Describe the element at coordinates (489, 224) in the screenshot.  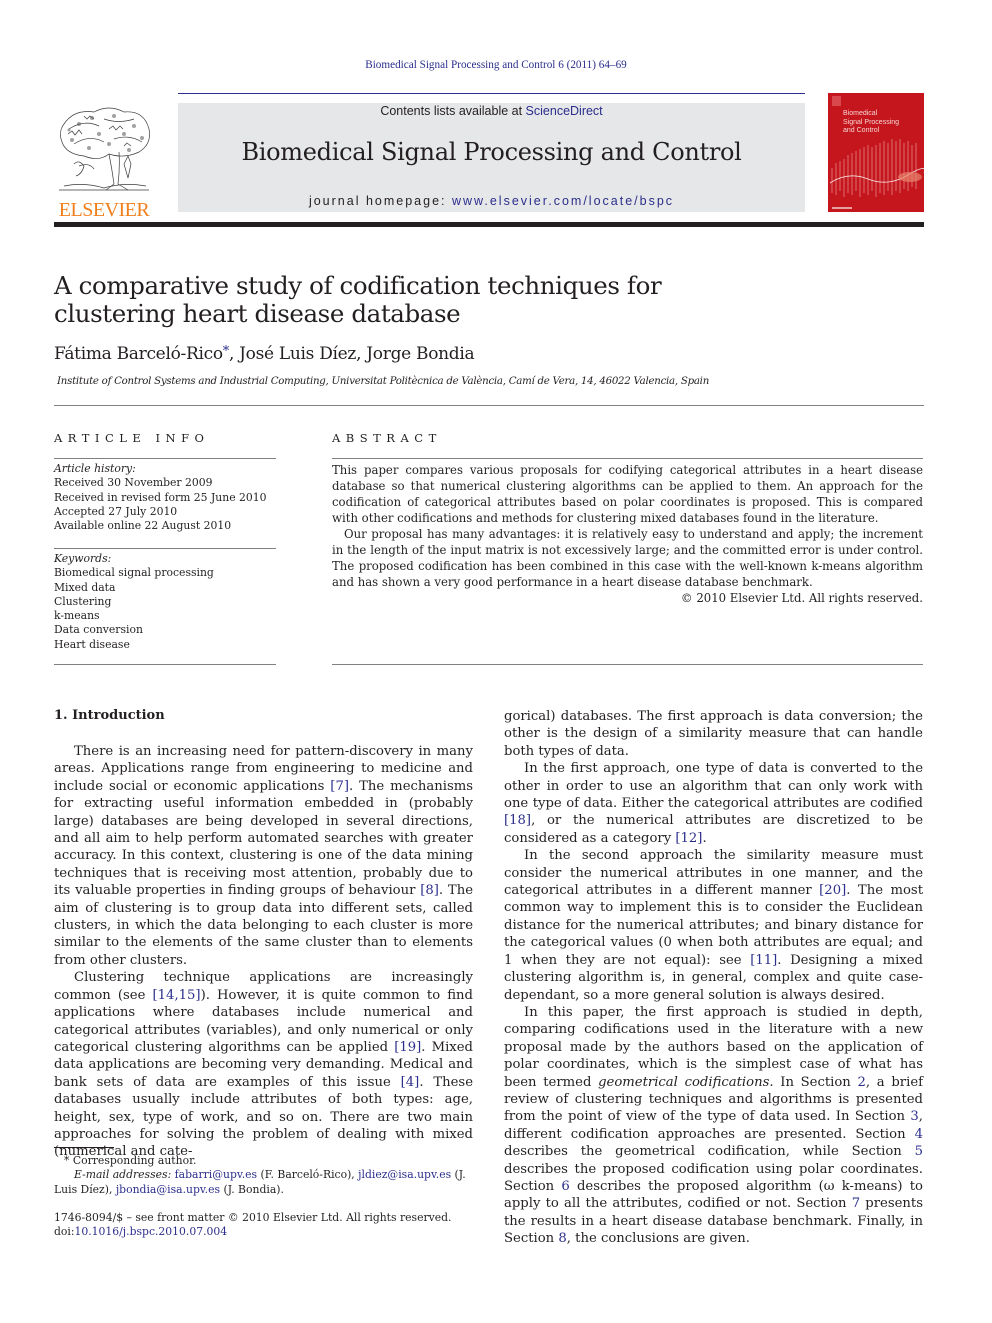
I see `masthead-divider` at that location.